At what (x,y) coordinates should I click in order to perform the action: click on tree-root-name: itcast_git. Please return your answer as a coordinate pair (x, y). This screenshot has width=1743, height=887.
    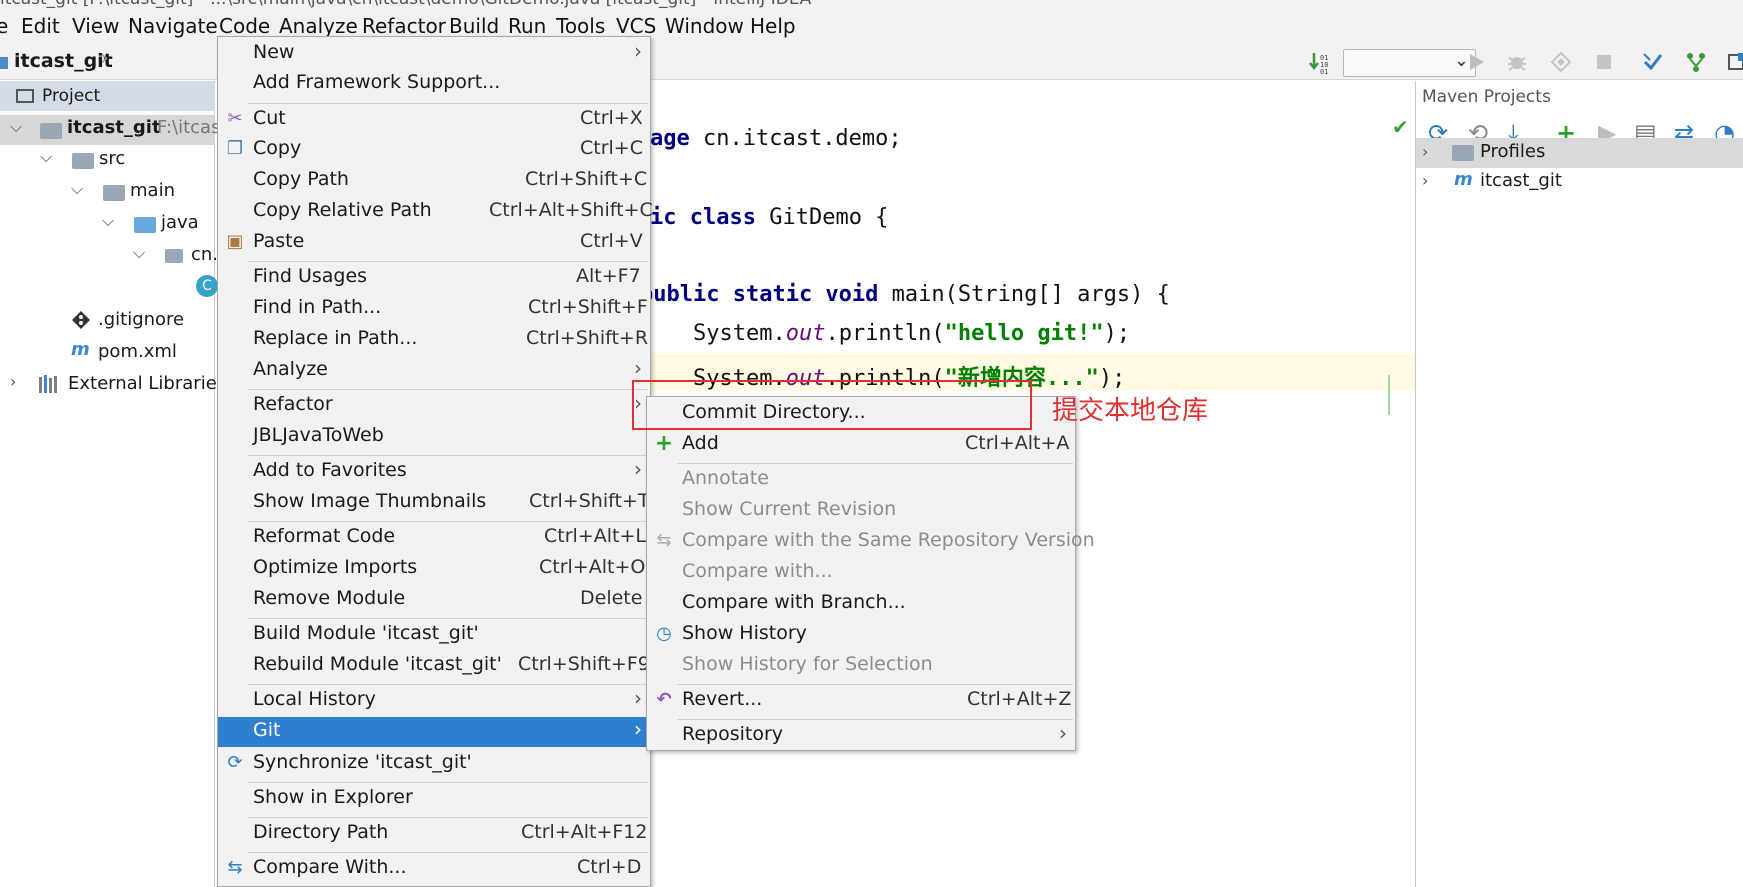
    Looking at the image, I should click on (114, 127).